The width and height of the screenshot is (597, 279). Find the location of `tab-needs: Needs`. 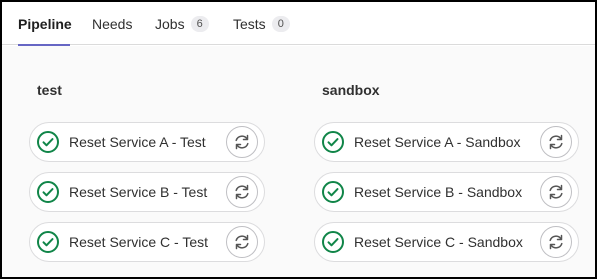

tab-needs: Needs is located at coordinates (112, 23).